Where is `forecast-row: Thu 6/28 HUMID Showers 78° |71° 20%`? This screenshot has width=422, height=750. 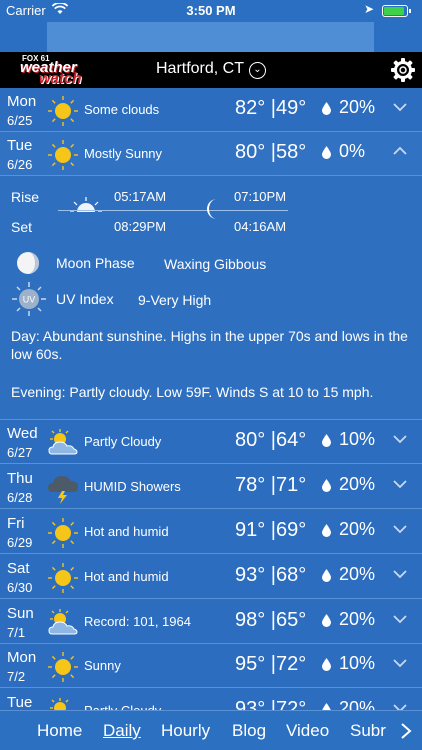 forecast-row: Thu 6/28 HUMID Showers 78° |71° 20% is located at coordinates (211, 487).